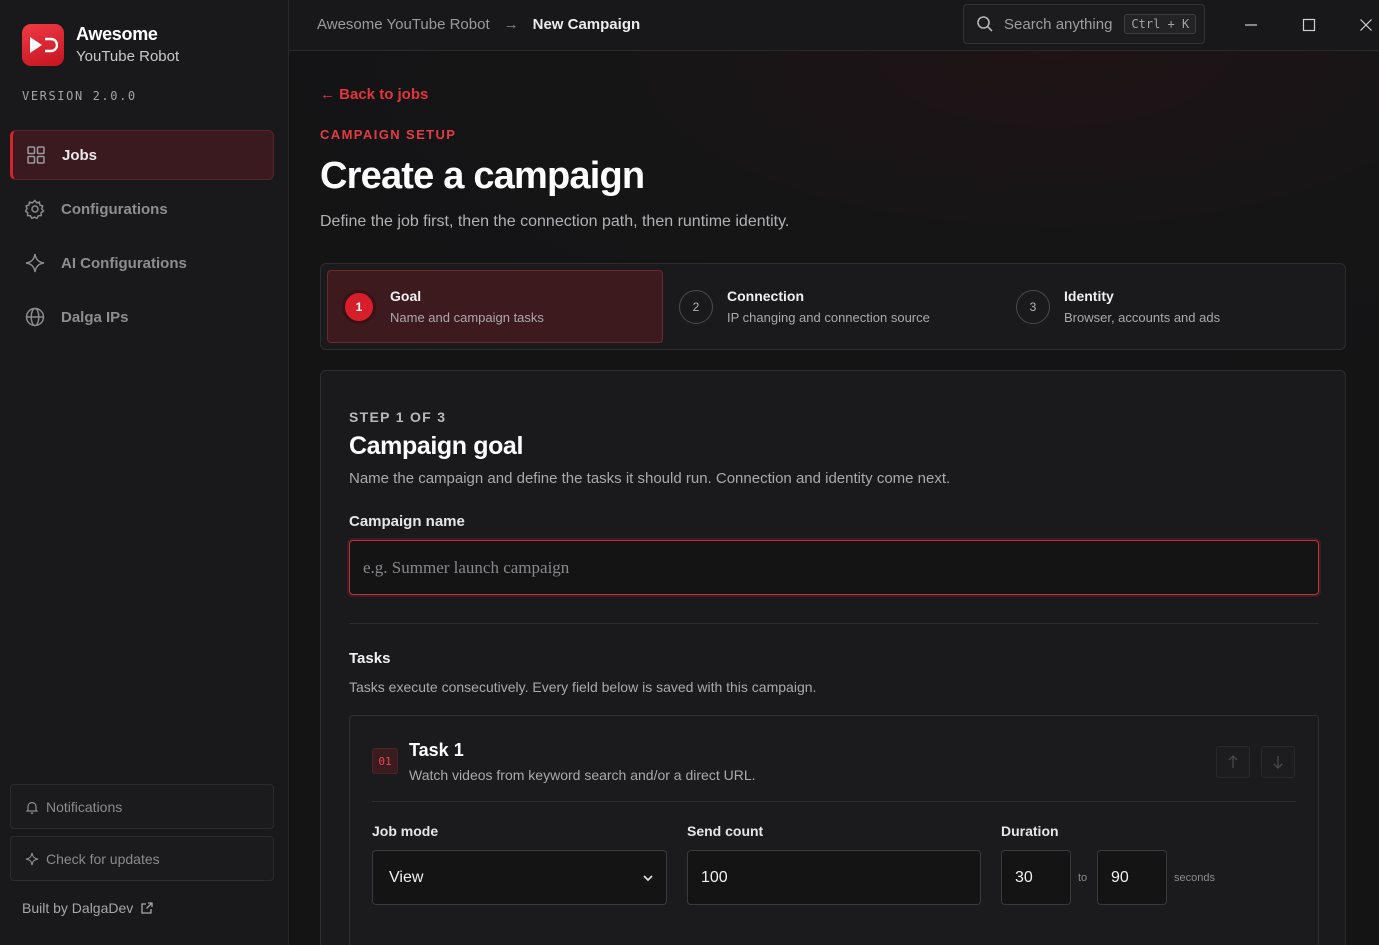  Describe the element at coordinates (1058, 24) in the screenshot. I see `search-placeholder: Search anything` at that location.